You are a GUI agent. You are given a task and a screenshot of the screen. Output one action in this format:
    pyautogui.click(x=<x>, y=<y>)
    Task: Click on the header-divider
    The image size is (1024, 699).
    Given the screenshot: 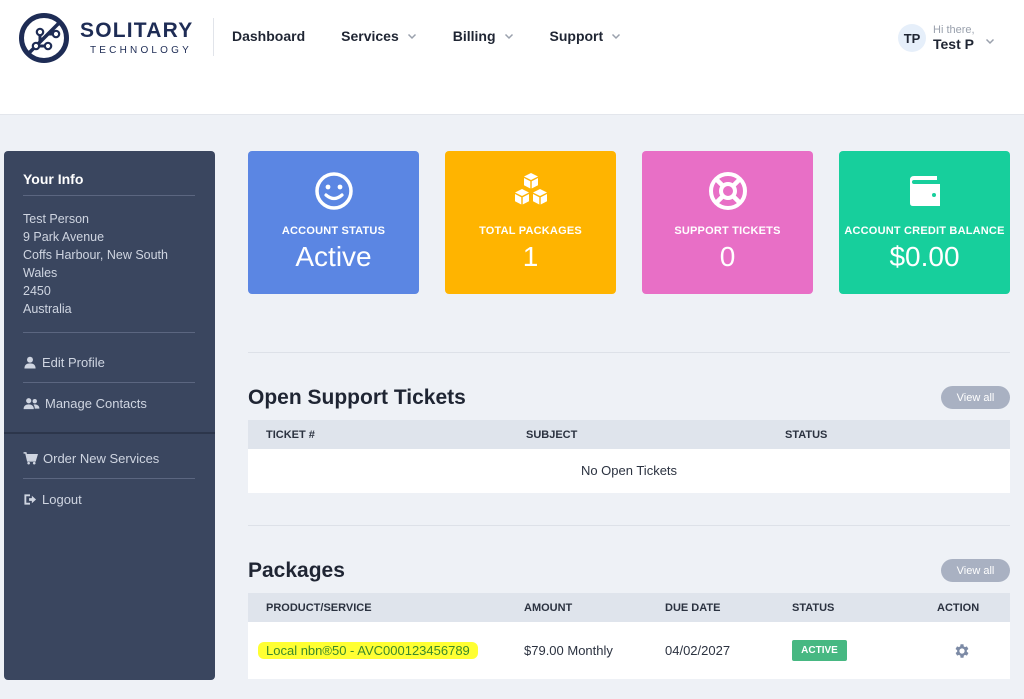 What is the action you would take?
    pyautogui.click(x=213, y=37)
    